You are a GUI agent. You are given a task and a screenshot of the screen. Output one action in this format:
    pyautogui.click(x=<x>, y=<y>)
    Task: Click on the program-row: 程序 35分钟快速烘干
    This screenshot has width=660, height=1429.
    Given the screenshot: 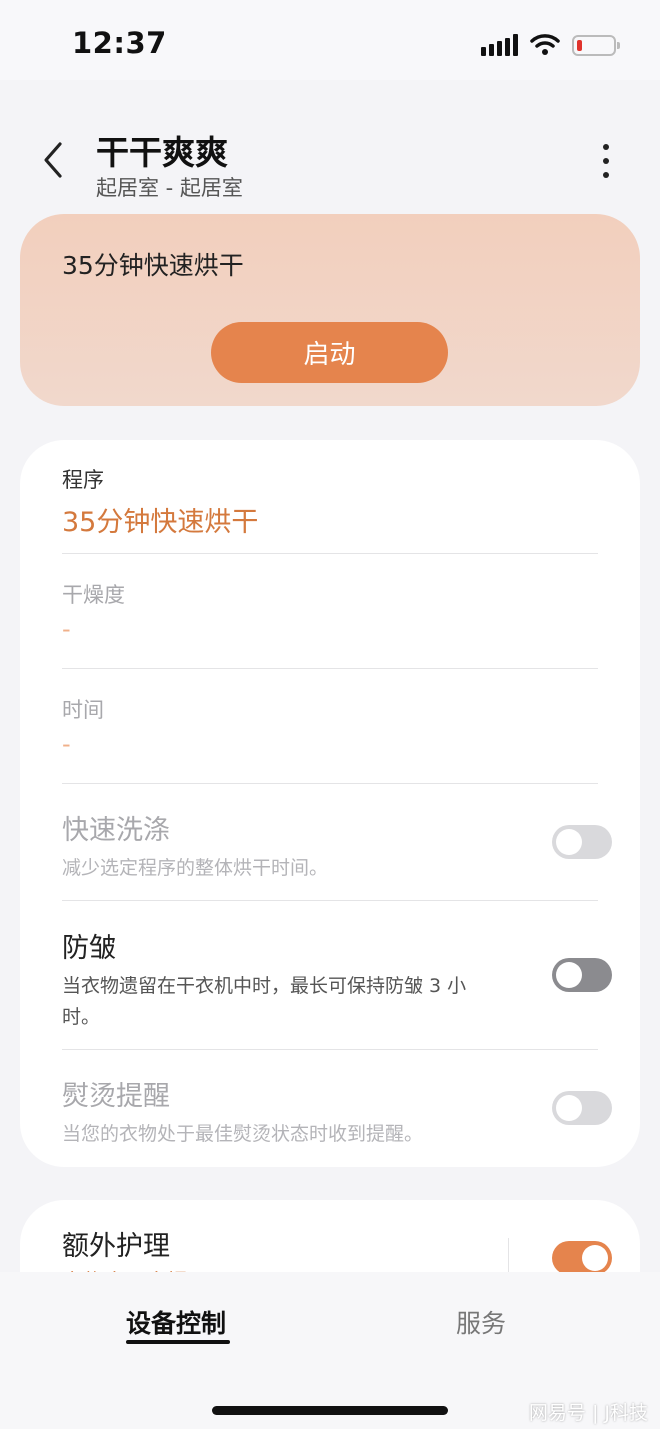 What is the action you would take?
    pyautogui.click(x=330, y=501)
    